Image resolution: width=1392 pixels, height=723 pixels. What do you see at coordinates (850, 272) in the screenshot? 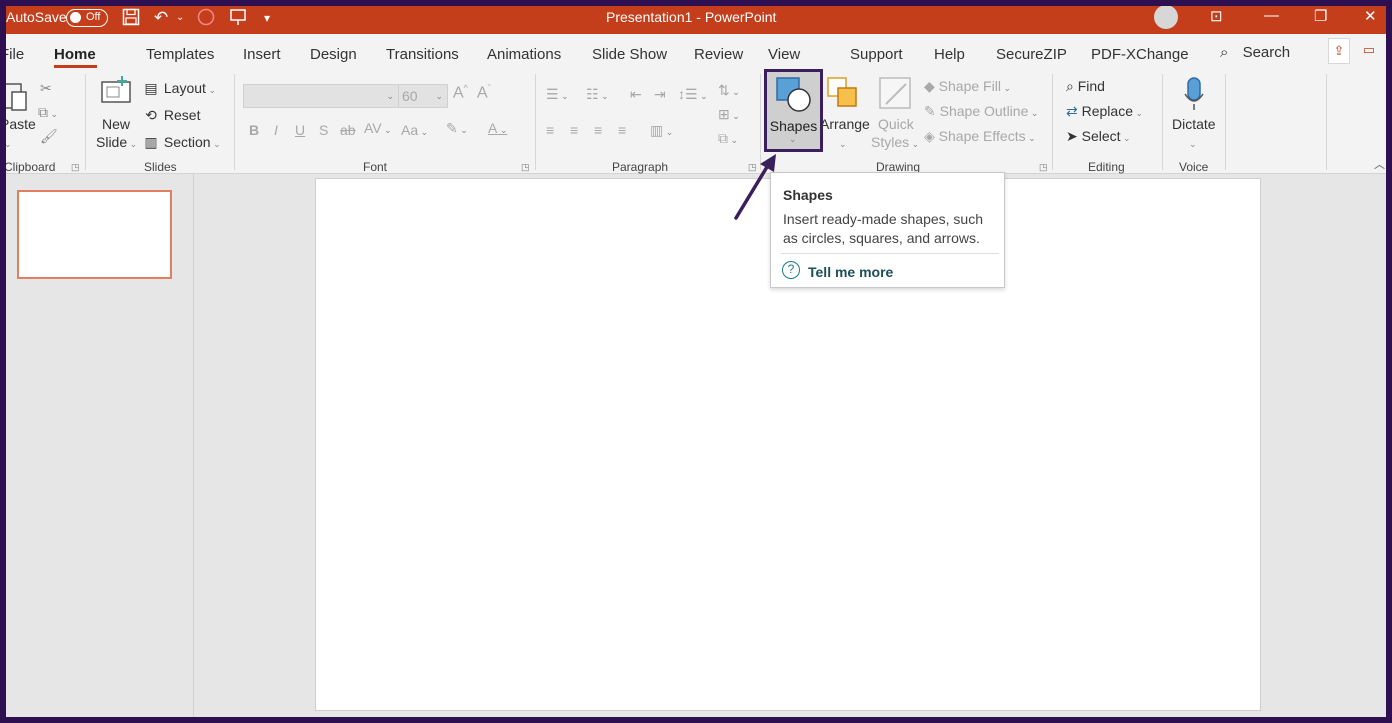
I see `tell-me-more-link: Tell me more` at bounding box center [850, 272].